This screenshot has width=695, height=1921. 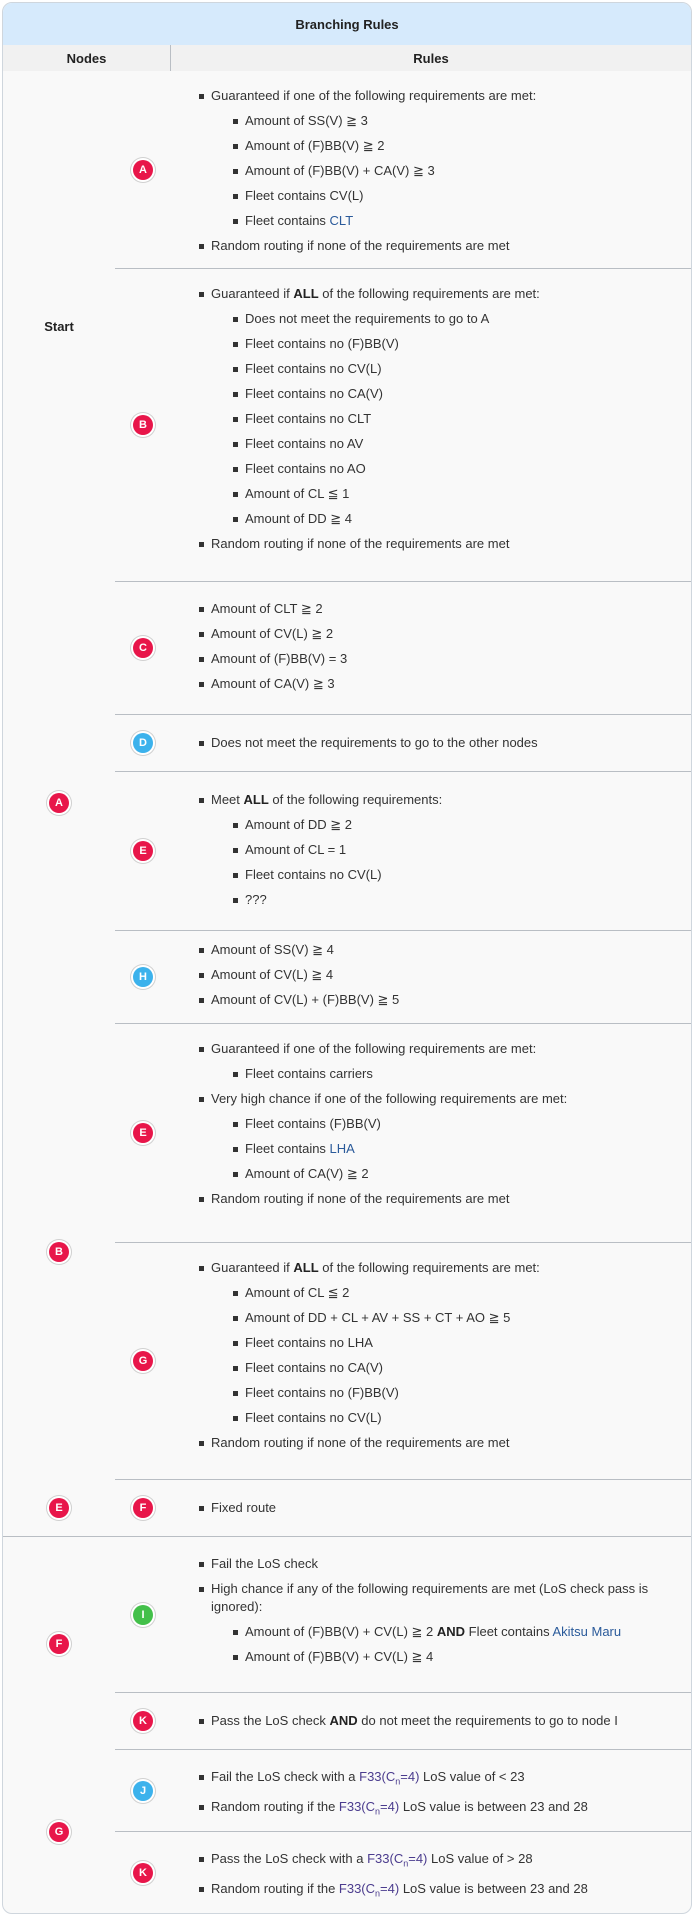 I want to click on rule-subitem: Fleet contains no AO, so click(x=452, y=469).